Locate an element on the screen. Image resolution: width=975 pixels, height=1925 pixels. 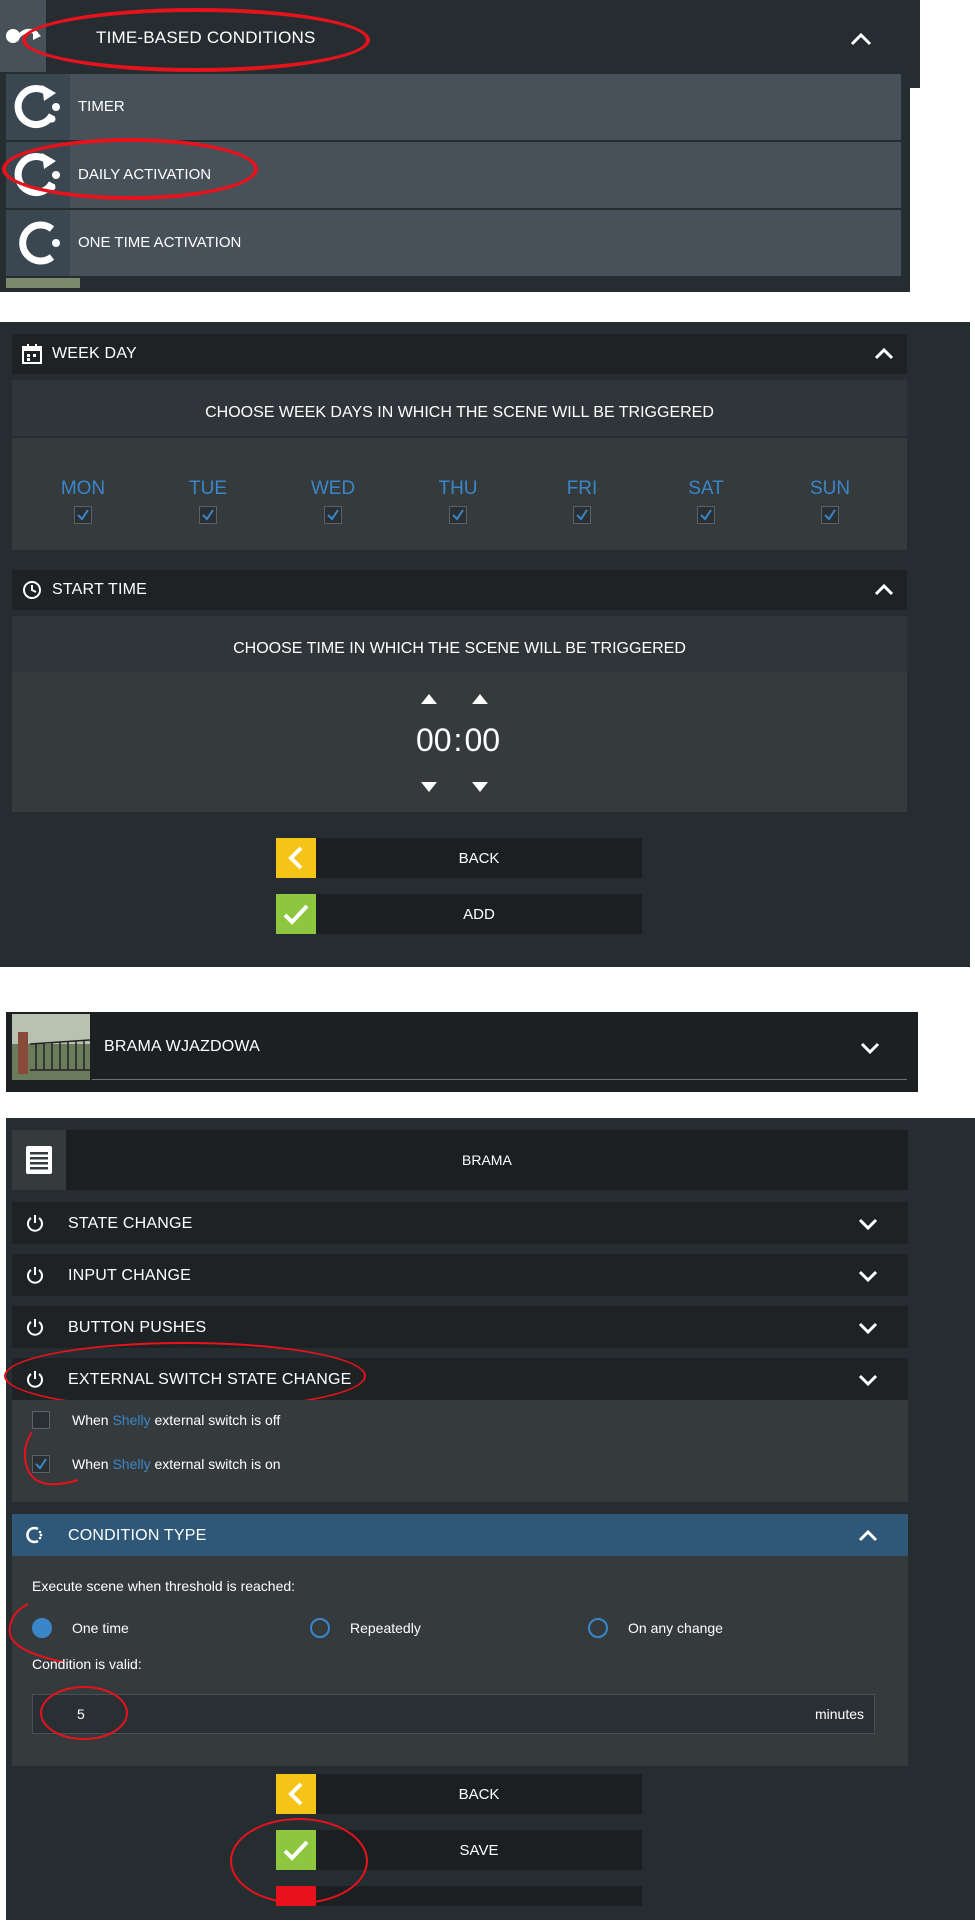
hours-value: 00 is located at coordinates (434, 740).